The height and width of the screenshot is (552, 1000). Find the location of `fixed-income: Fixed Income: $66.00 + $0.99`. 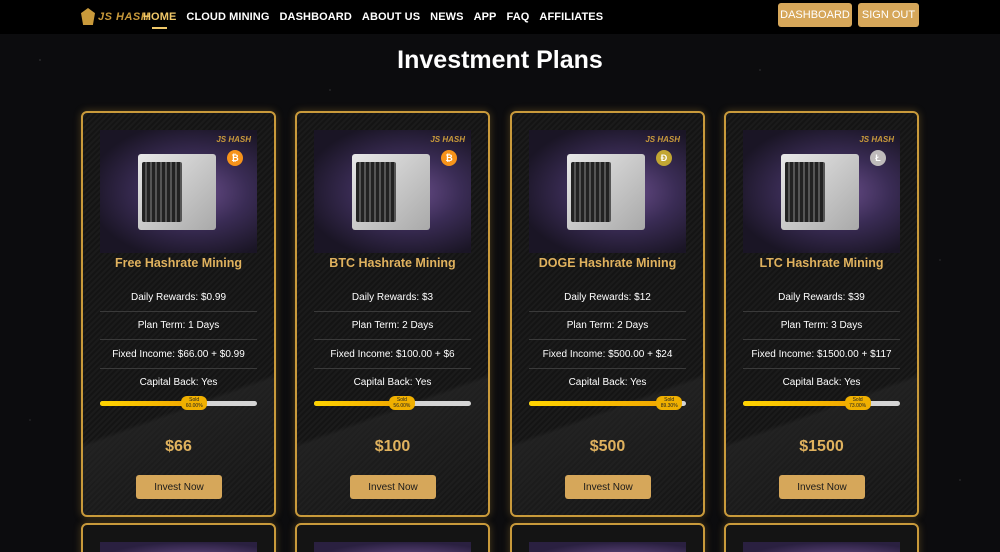

fixed-income: Fixed Income: $66.00 + $0.99 is located at coordinates (178, 355).